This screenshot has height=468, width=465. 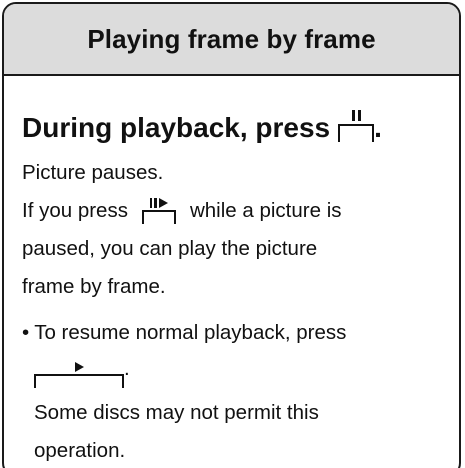 What do you see at coordinates (378, 127) in the screenshot?
I see `step-period: .` at bounding box center [378, 127].